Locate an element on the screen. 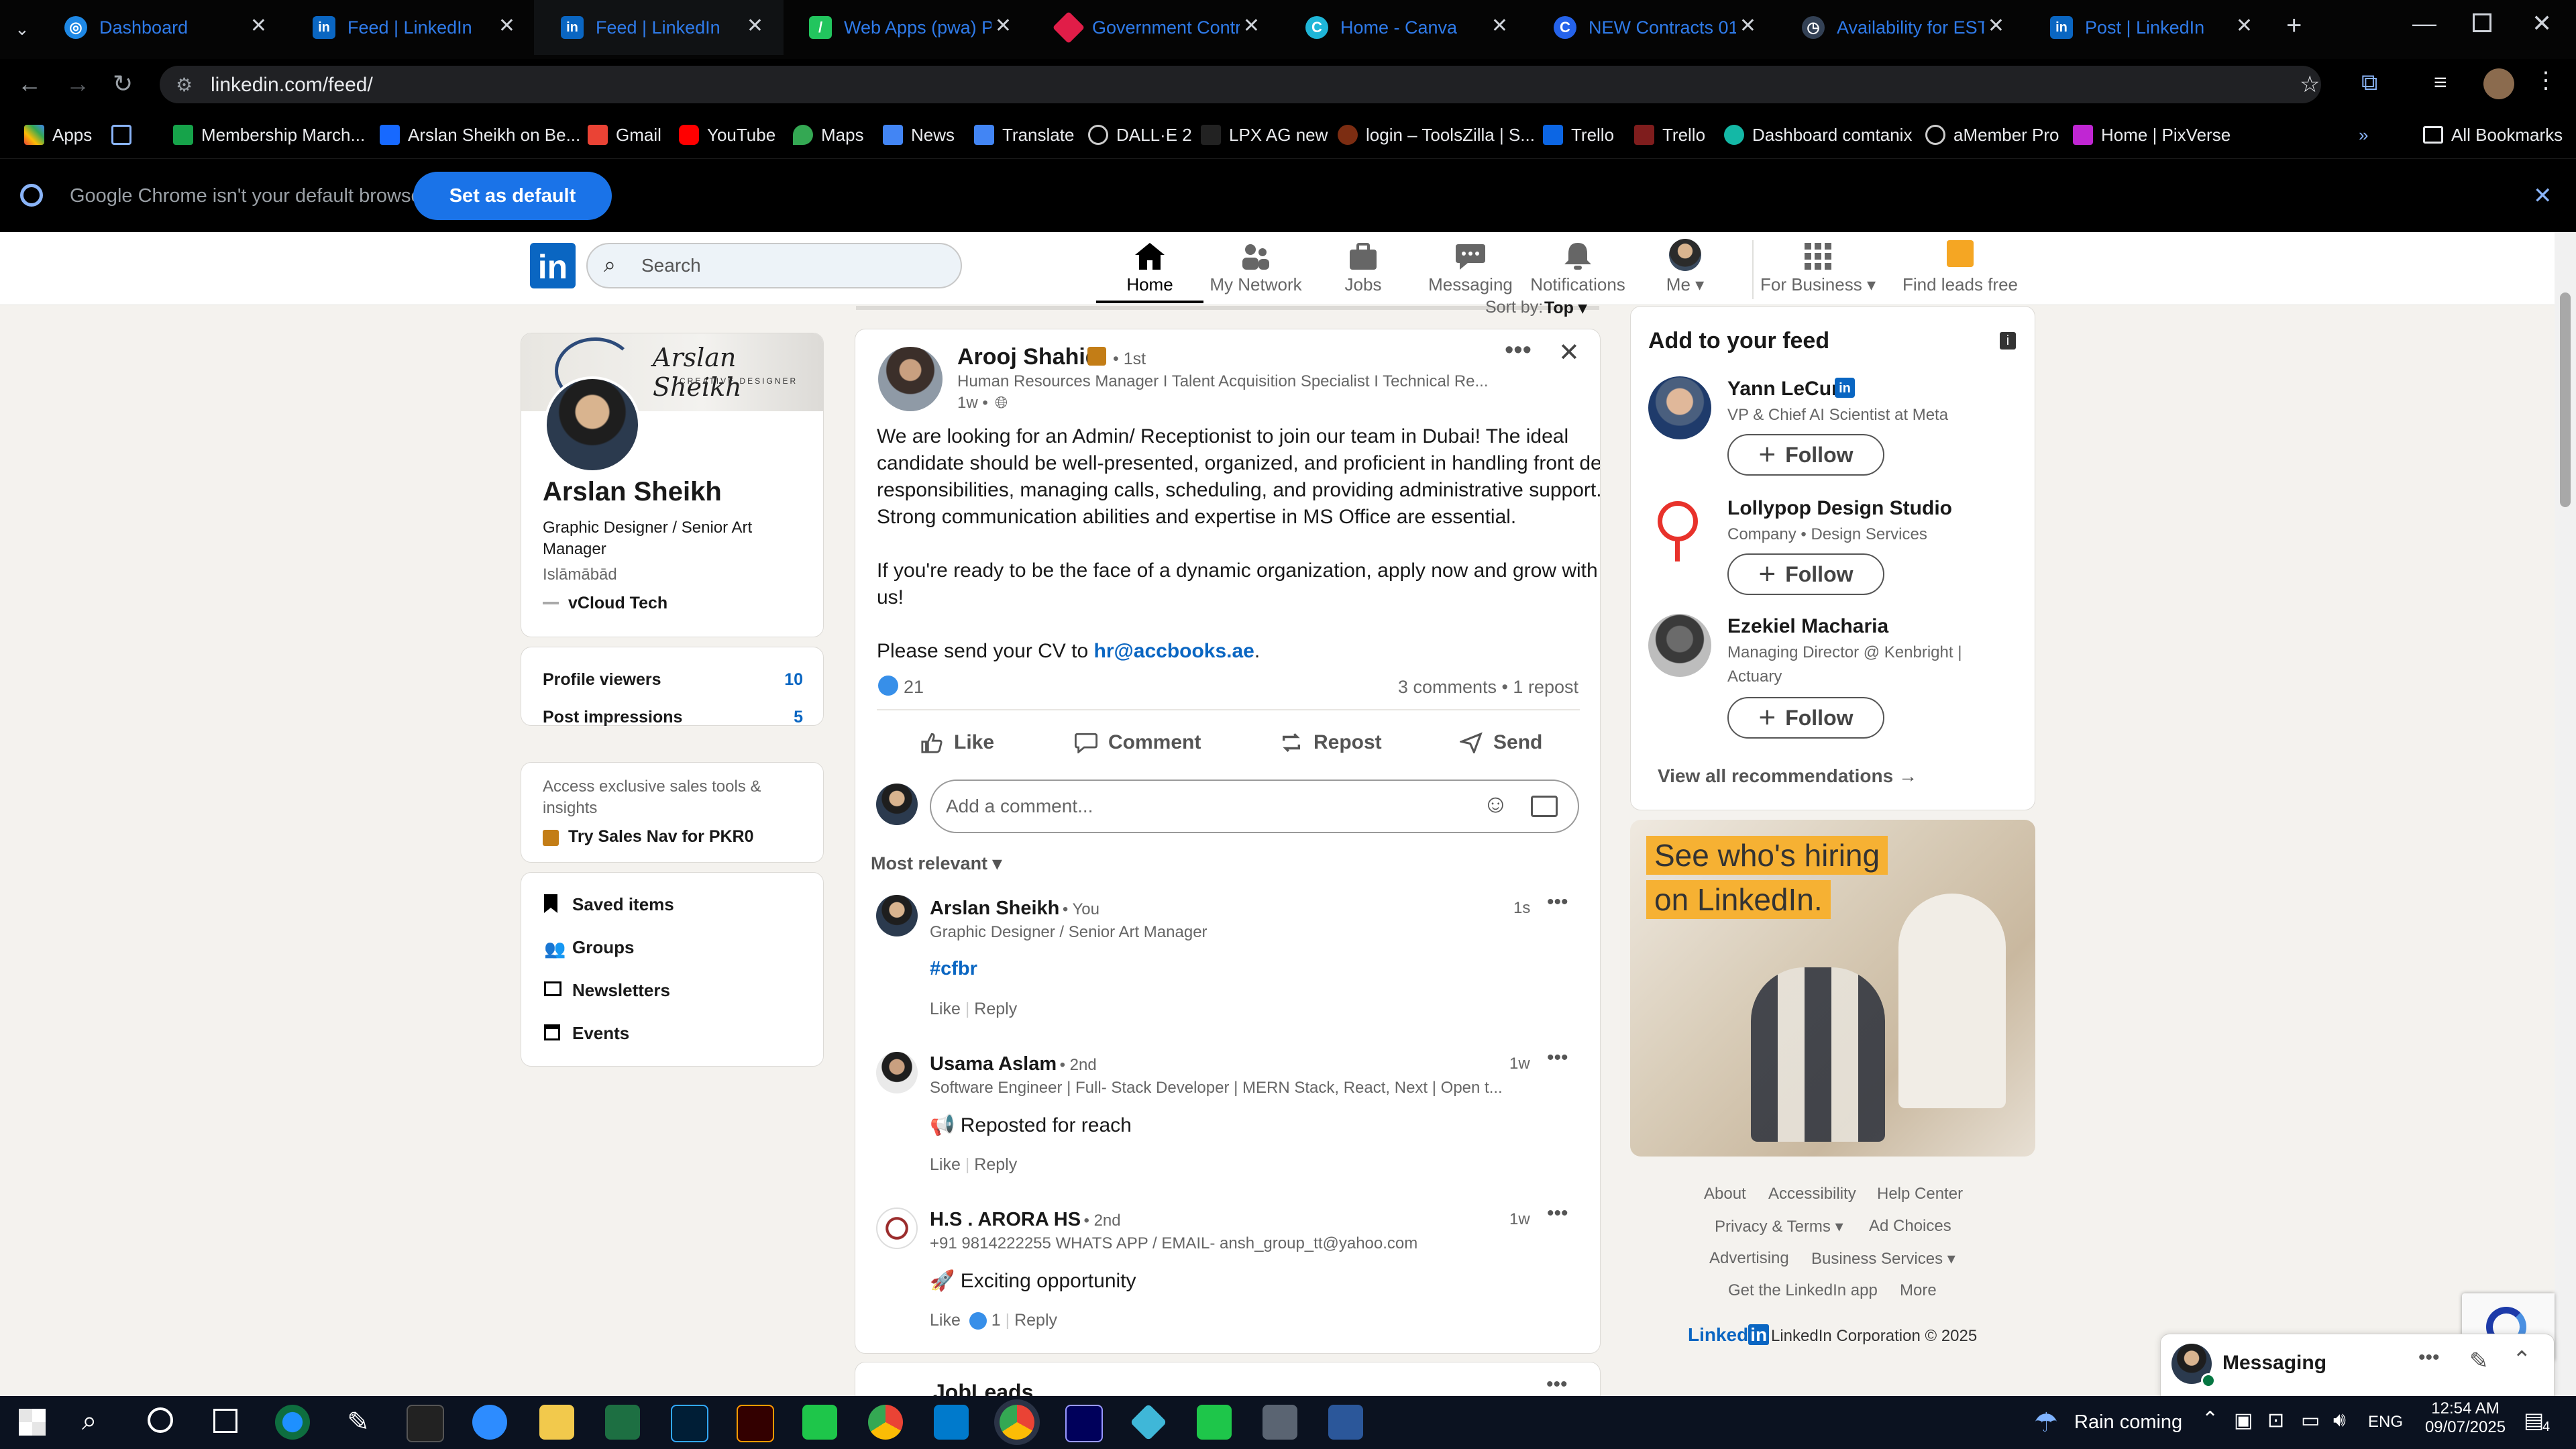 This screenshot has height=1449, width=2576. bookmark-star-icon: ☆ is located at coordinates (2310, 84).